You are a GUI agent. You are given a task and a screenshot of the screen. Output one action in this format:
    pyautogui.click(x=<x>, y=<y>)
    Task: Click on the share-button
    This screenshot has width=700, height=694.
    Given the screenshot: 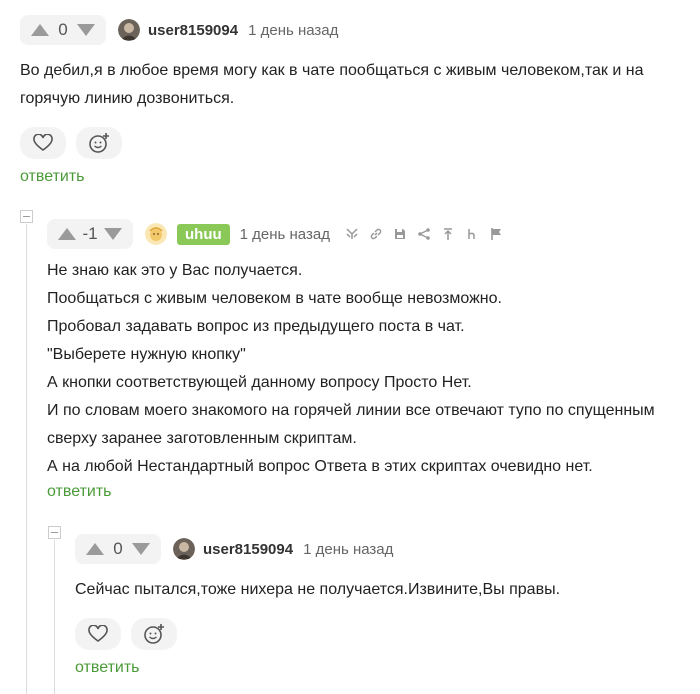 What is the action you would take?
    pyautogui.click(x=424, y=234)
    